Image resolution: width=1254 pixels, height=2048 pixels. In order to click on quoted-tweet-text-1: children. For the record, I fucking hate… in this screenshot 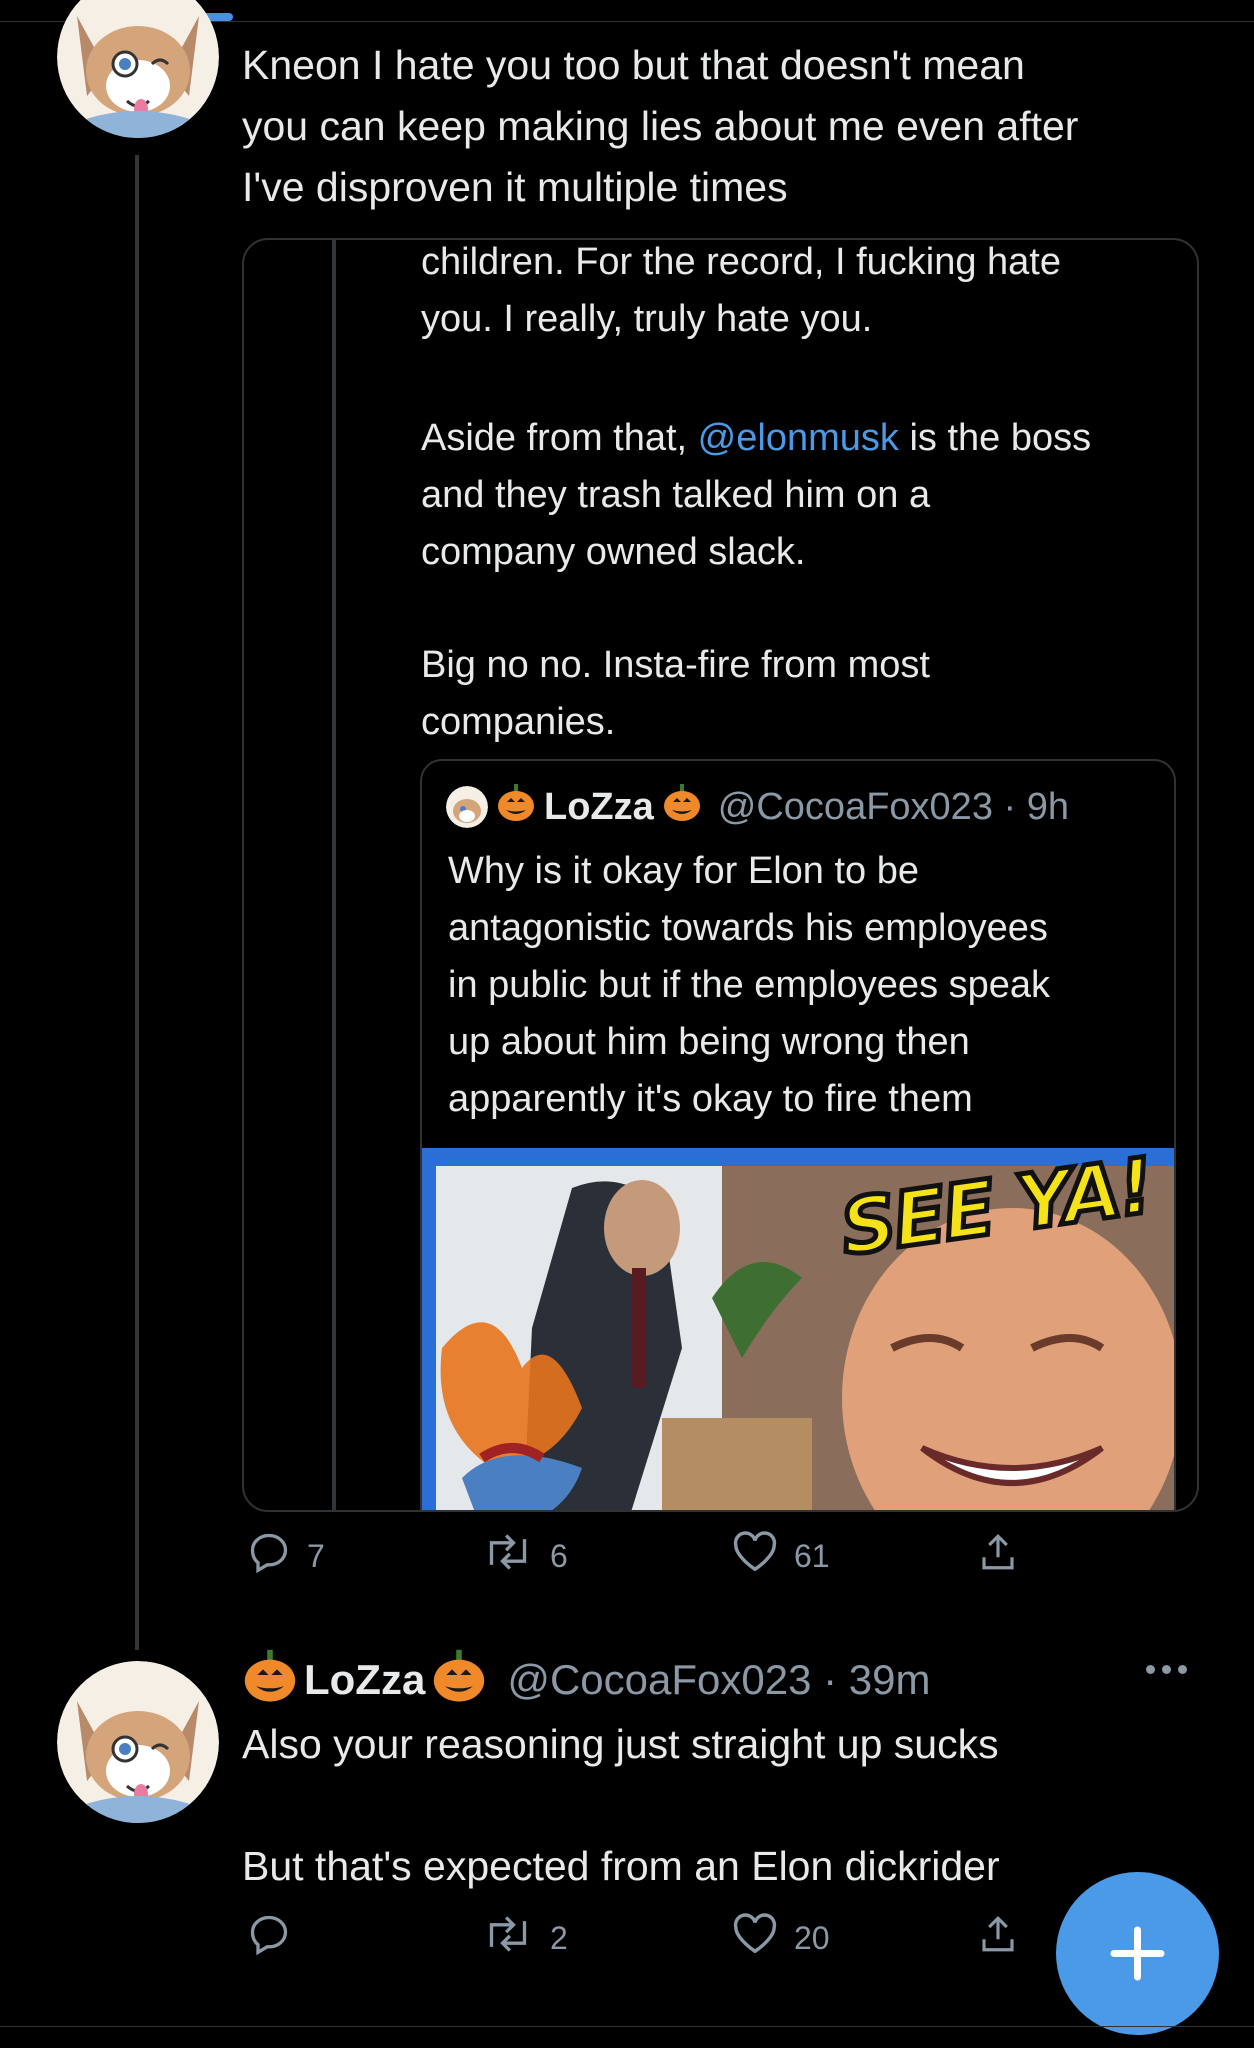, I will do `click(741, 290)`.